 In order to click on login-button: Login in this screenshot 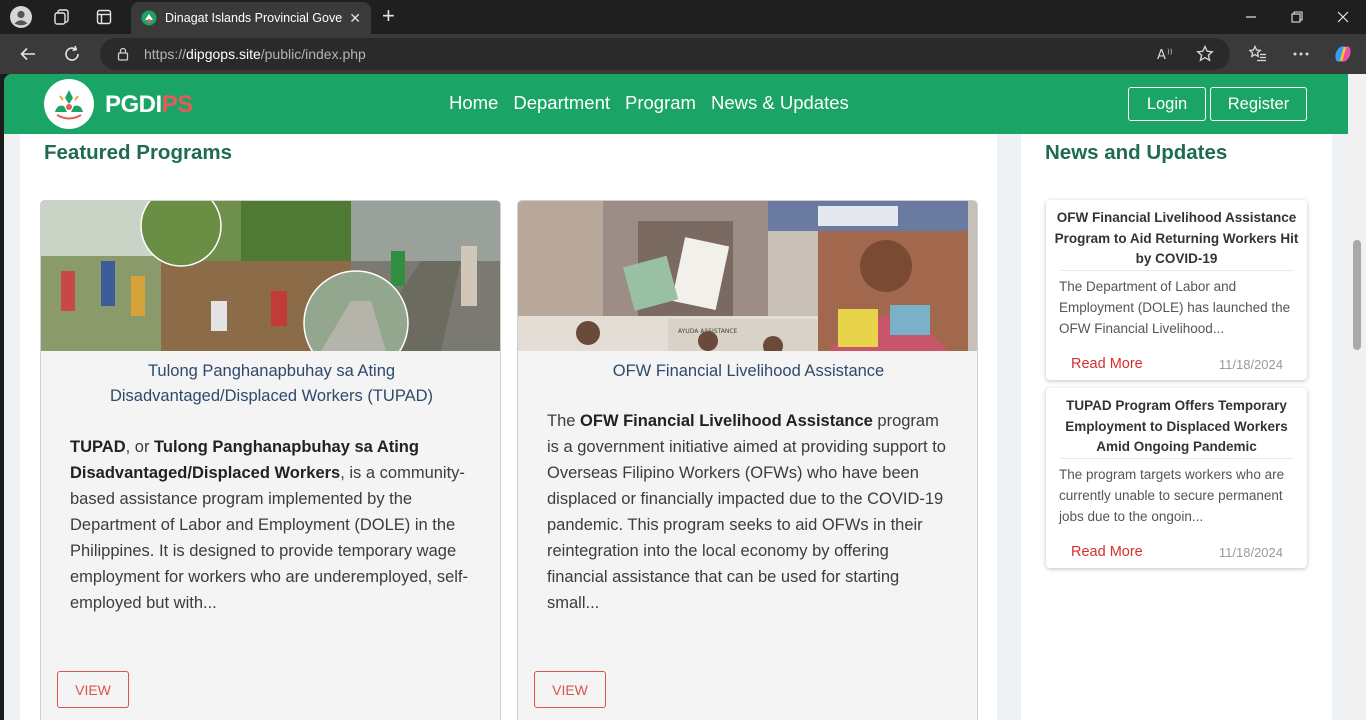, I will do `click(1167, 104)`.